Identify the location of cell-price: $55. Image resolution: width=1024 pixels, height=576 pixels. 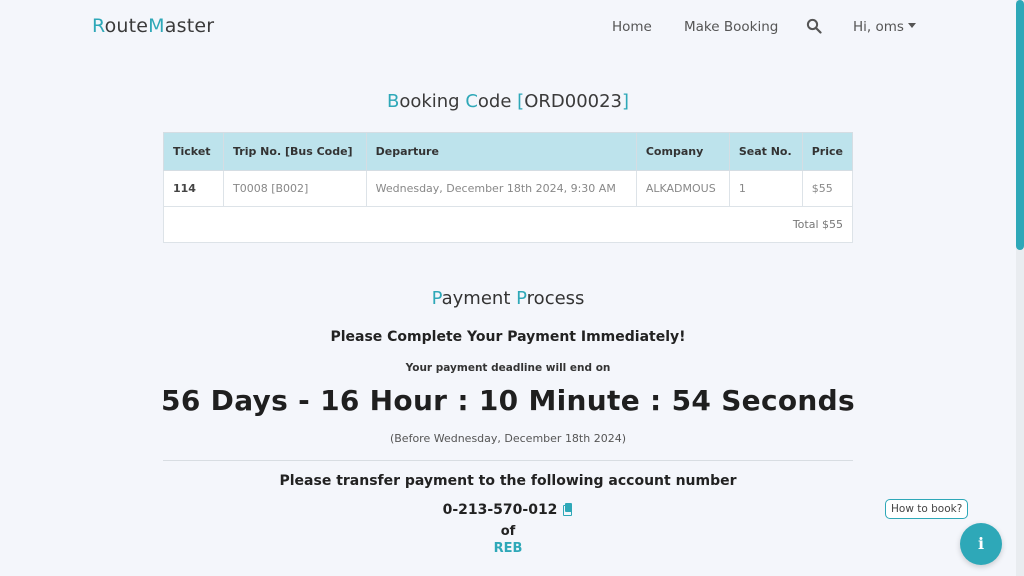
(827, 188).